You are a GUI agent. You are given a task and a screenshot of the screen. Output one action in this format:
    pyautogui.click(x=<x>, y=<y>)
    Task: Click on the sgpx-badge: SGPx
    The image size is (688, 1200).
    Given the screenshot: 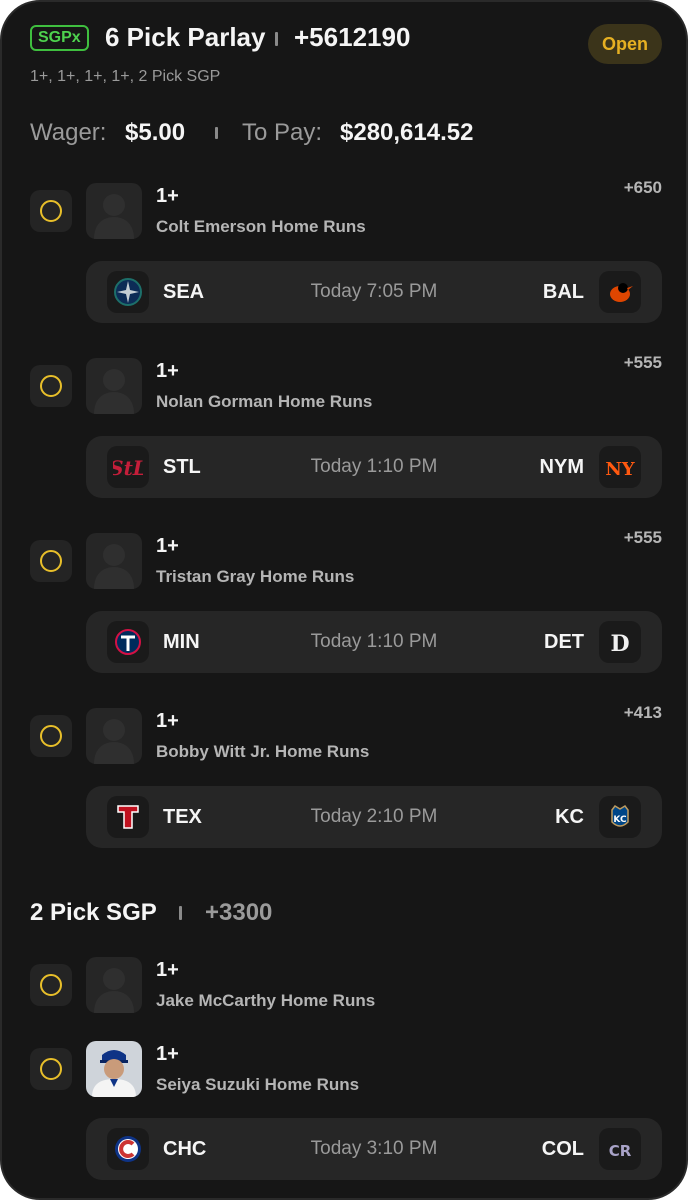 What is the action you would take?
    pyautogui.click(x=59, y=38)
    